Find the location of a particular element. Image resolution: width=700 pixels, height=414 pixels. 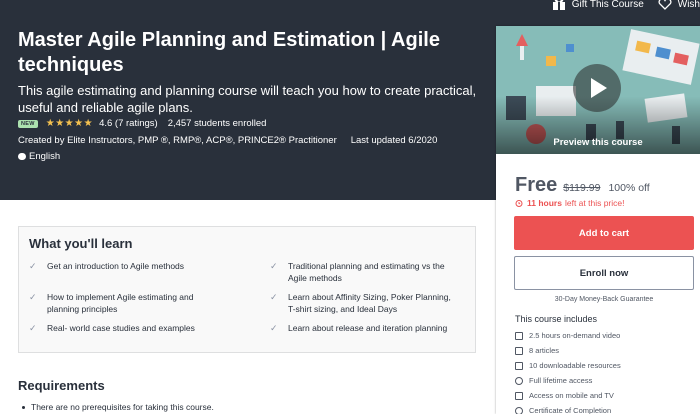

gift-course-label: Gift This Course is located at coordinates (607, 5).